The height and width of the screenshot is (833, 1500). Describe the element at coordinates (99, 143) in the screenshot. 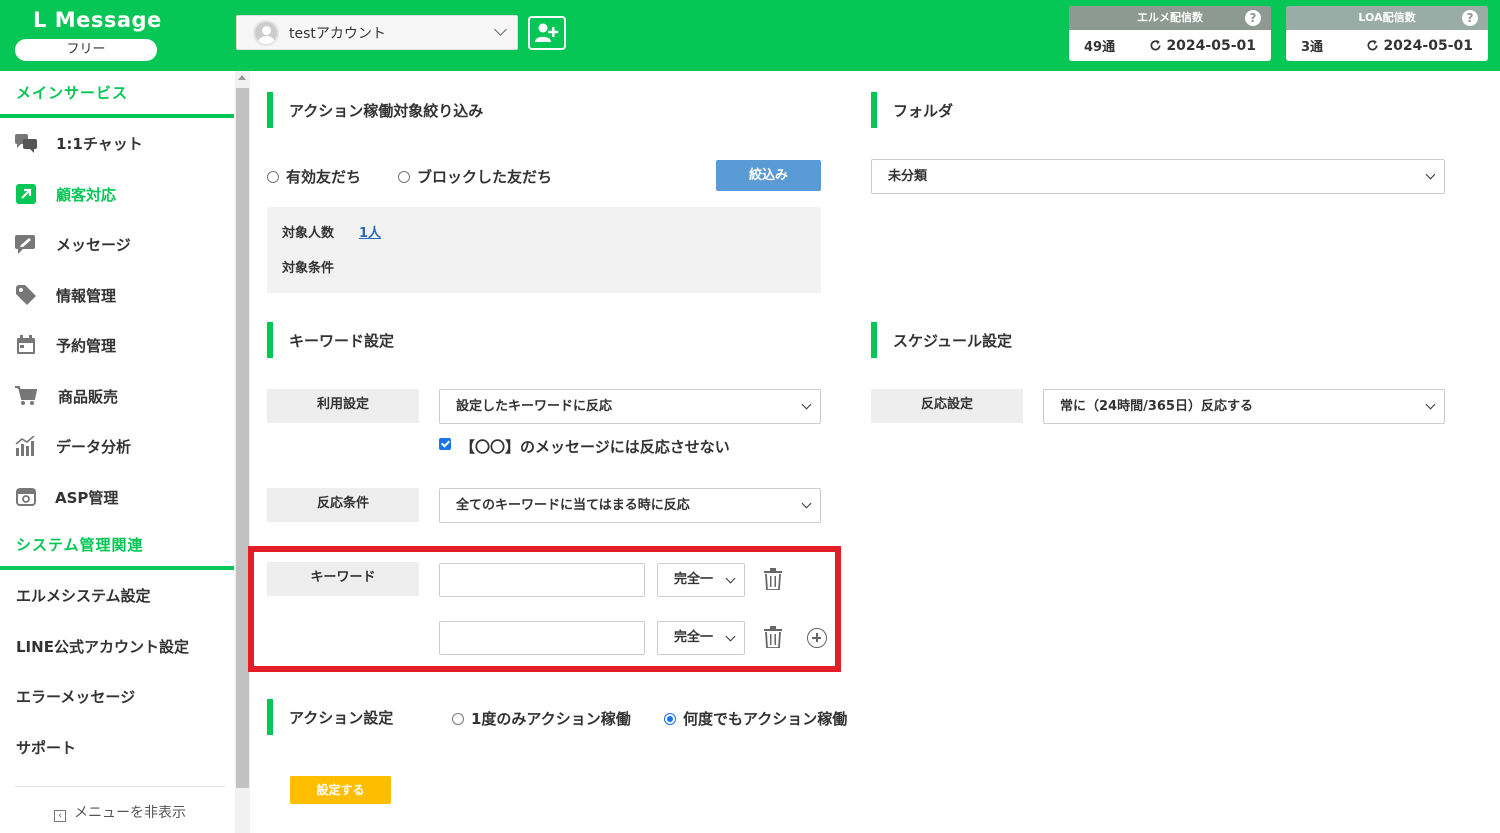

I see `sidebar-item-label: 1:1チャット` at that location.